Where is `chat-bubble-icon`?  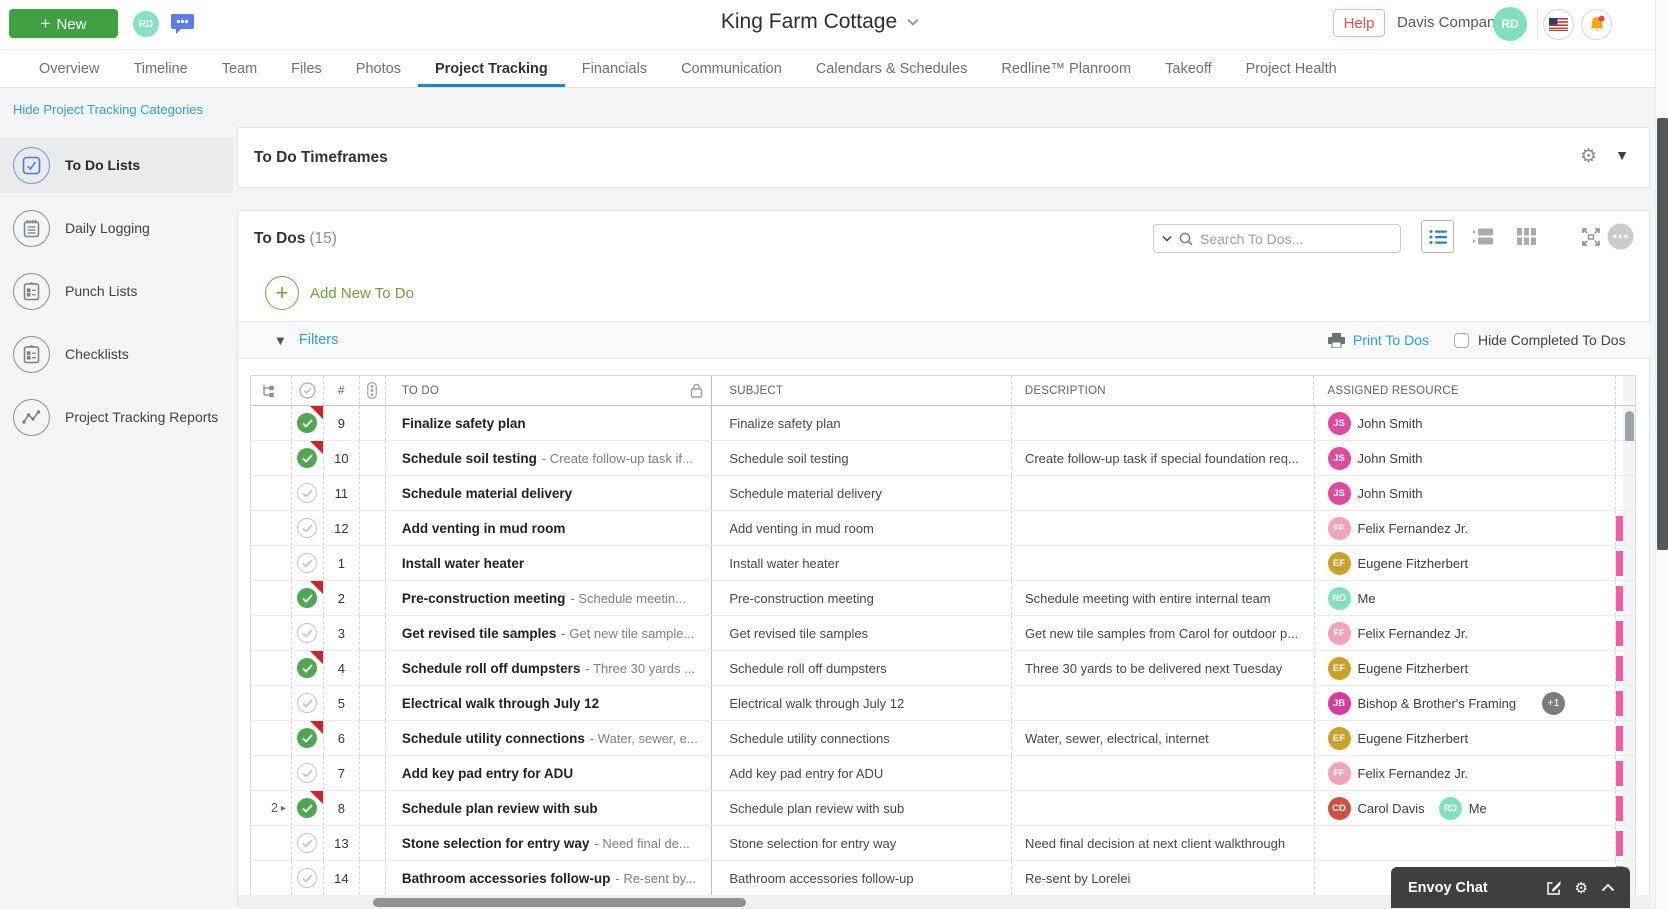
chat-bubble-icon is located at coordinates (182, 23).